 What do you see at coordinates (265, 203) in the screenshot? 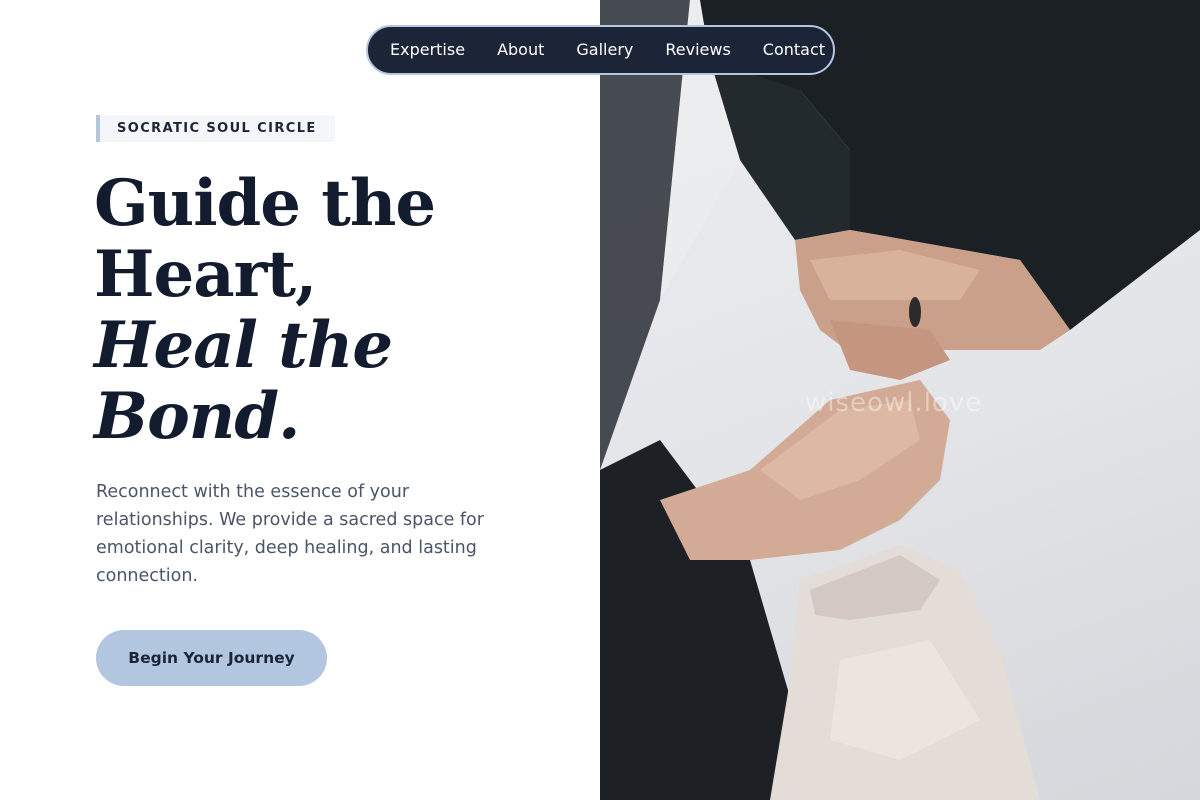
I see `headline-line-1: Guide the` at bounding box center [265, 203].